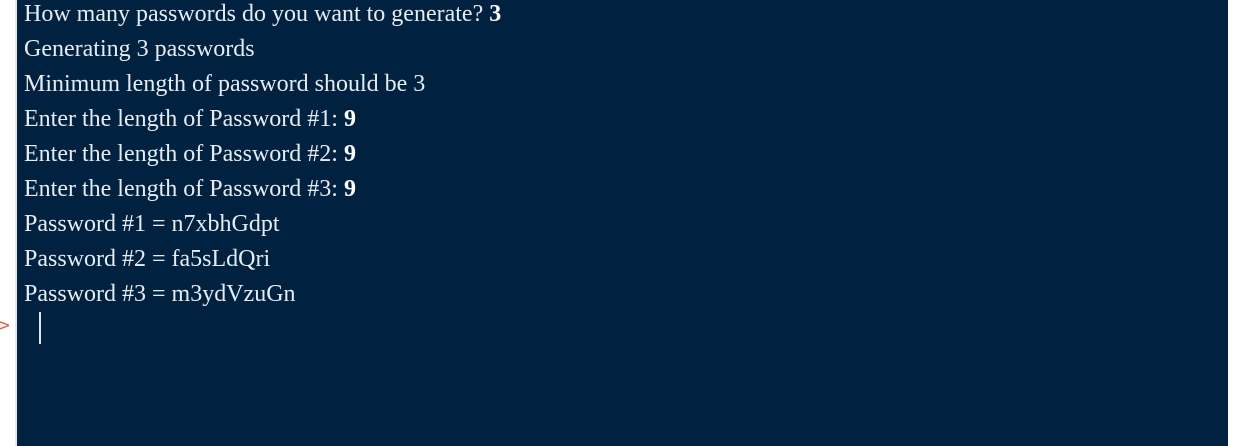 This screenshot has width=1247, height=446. Describe the element at coordinates (5, 325) in the screenshot. I see `prompt-arrow-icon: >` at that location.